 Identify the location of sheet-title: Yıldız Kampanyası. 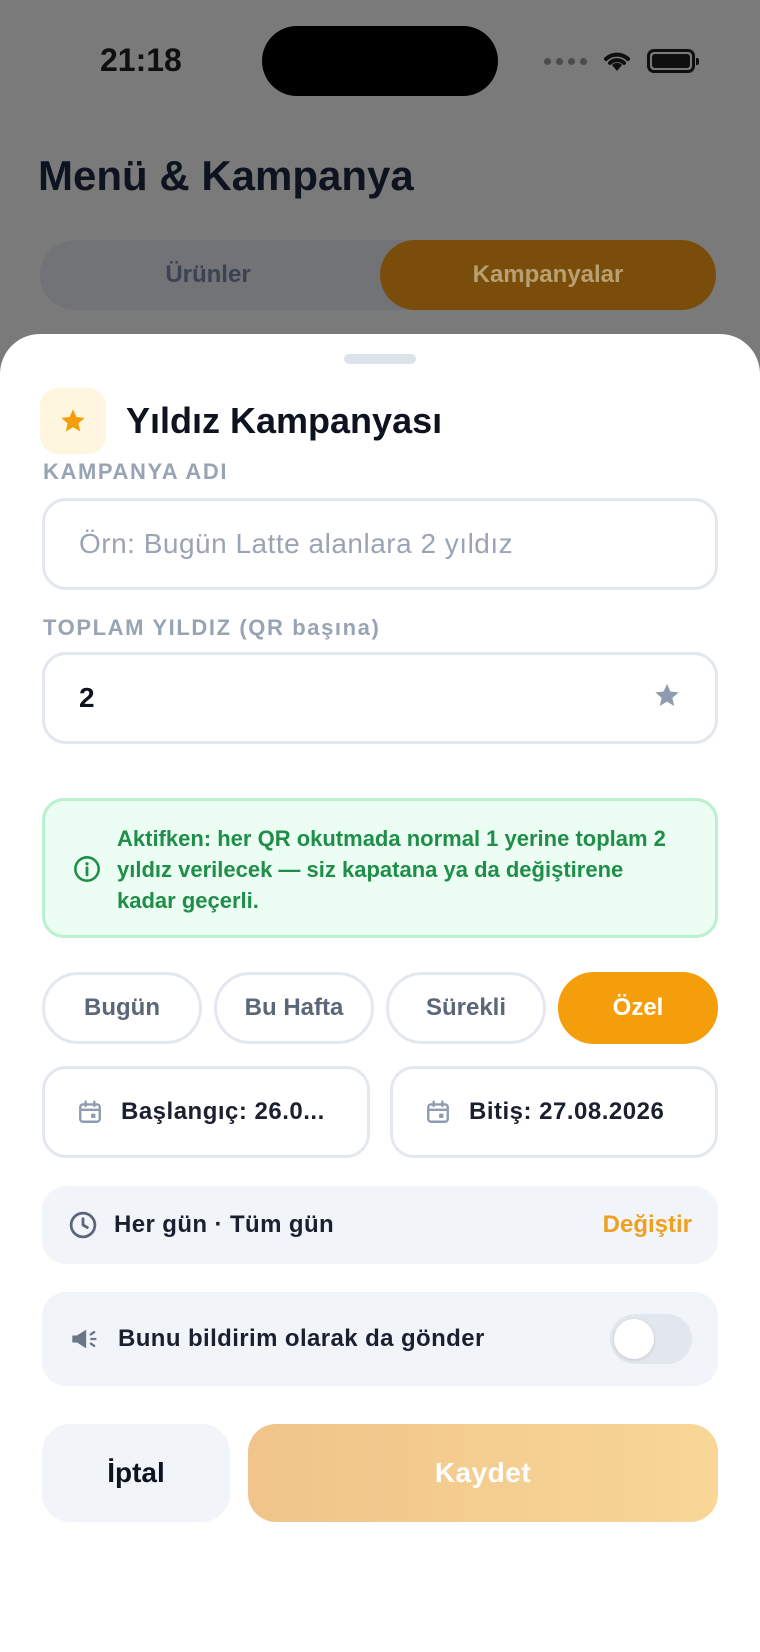
(284, 420).